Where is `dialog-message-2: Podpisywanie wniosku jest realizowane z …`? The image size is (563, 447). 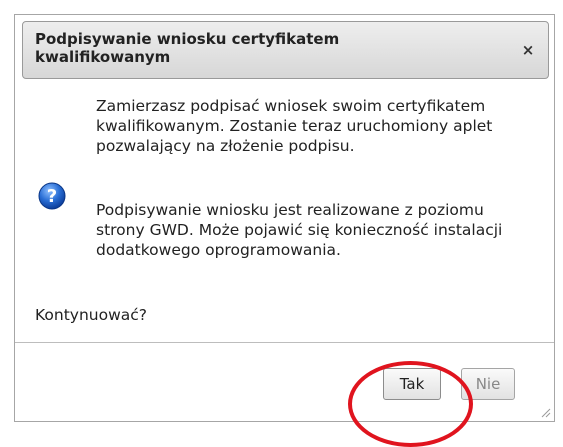
dialog-message-2: Podpisywanie wniosku jest realizowane z … is located at coordinates (299, 230).